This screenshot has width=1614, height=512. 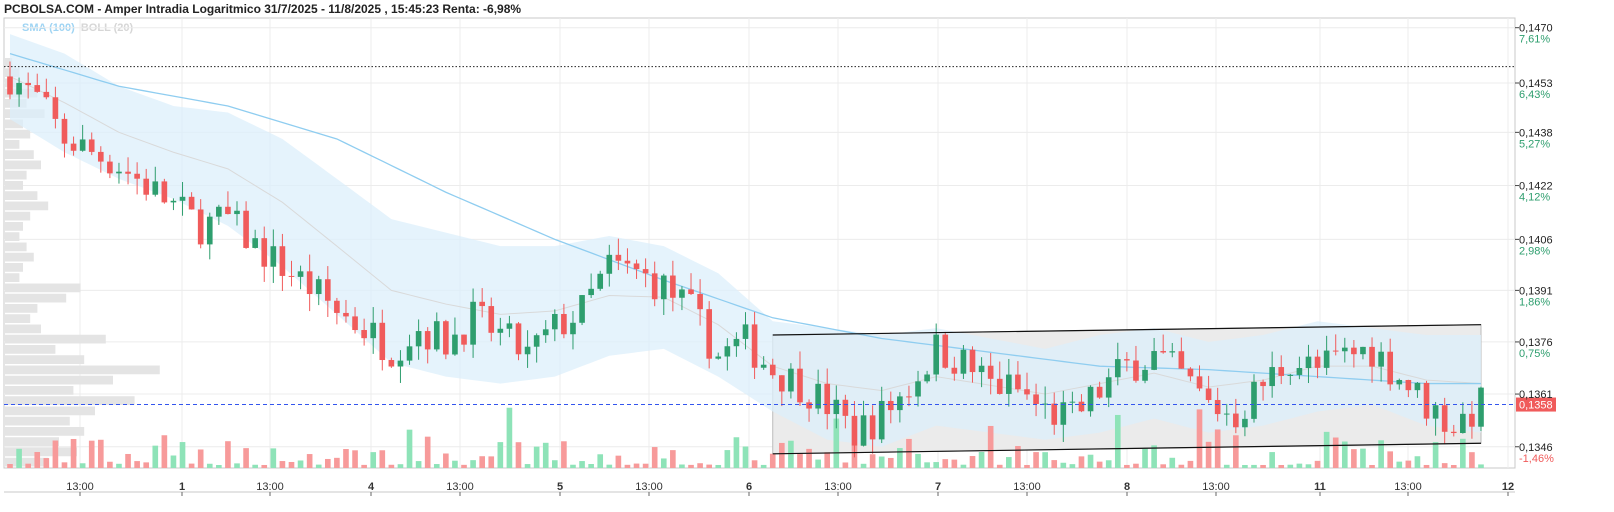 I want to click on last-price-label: 0,1358, so click(x=1536, y=406).